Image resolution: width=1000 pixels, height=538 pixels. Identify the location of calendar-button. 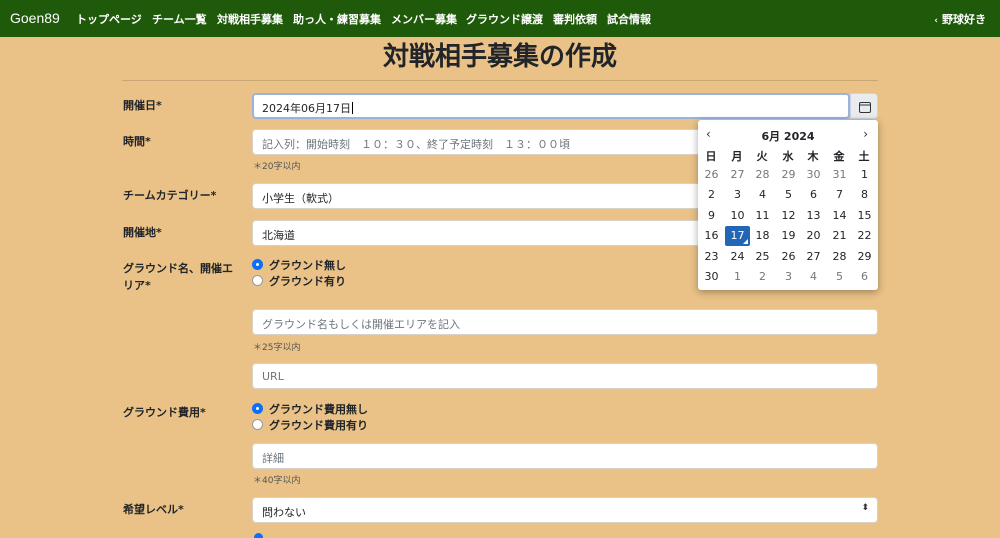
(864, 106).